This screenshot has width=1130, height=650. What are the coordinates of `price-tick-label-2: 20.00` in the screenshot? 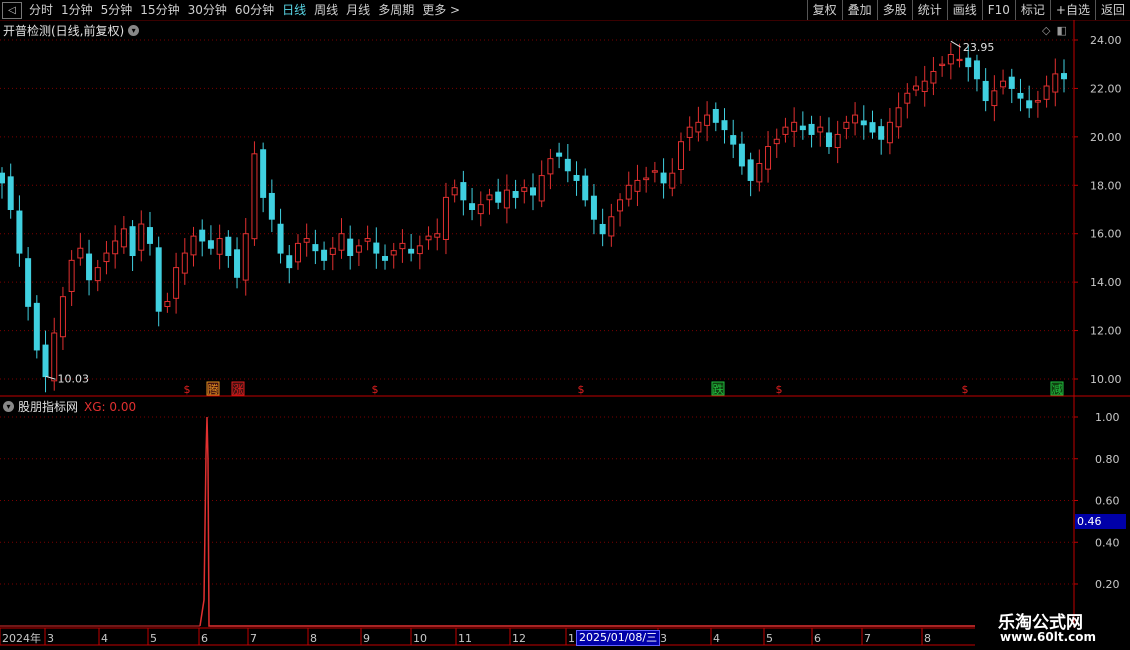 It's located at (1106, 137).